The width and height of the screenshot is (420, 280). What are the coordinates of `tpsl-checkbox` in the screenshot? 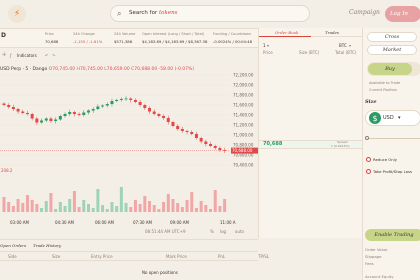 It's located at (368, 171).